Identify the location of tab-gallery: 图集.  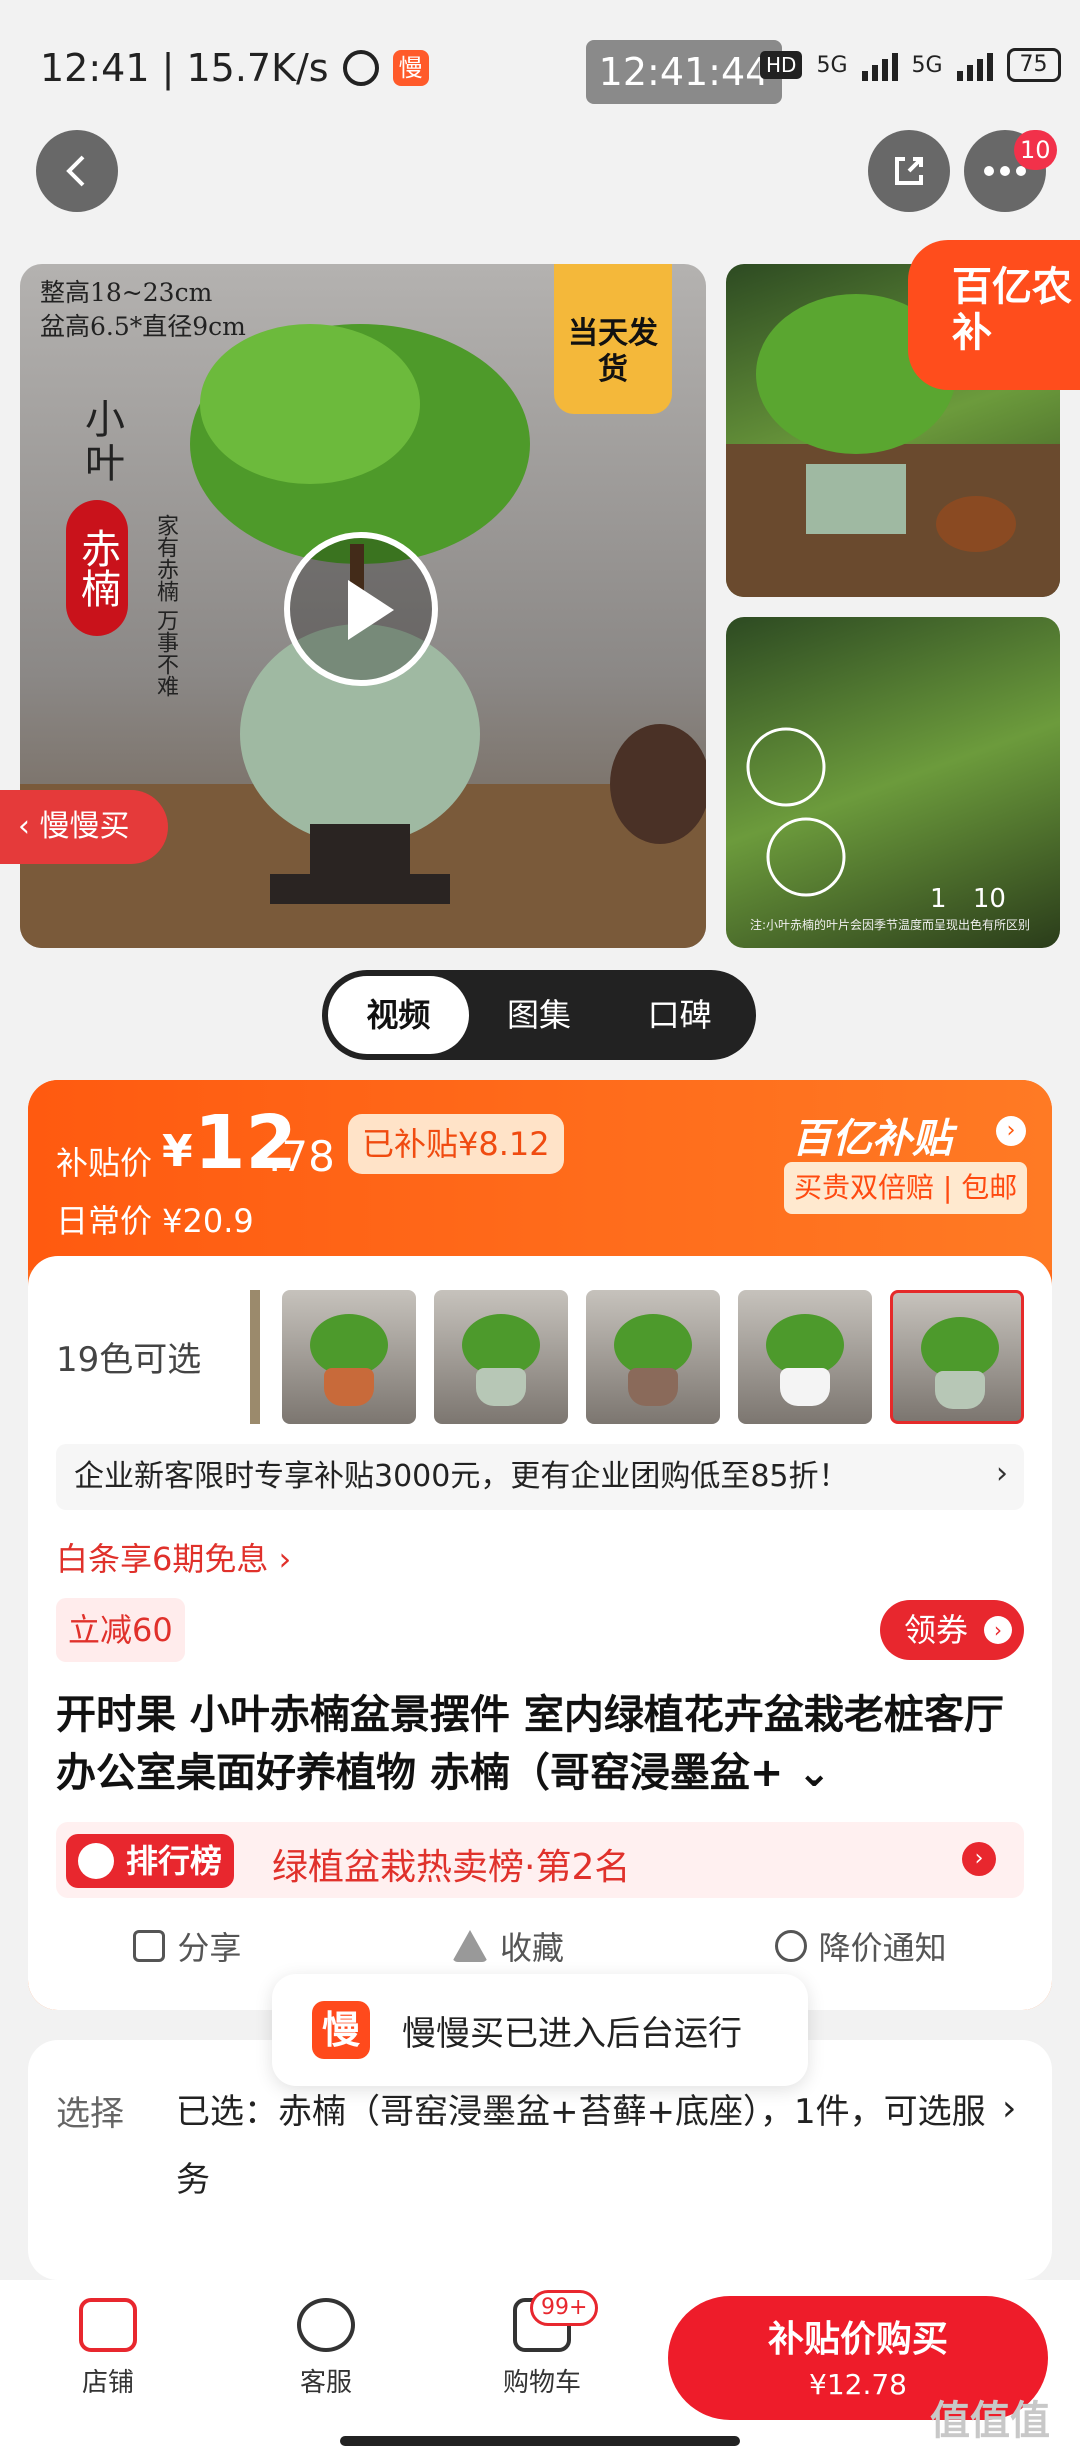
(539, 1015).